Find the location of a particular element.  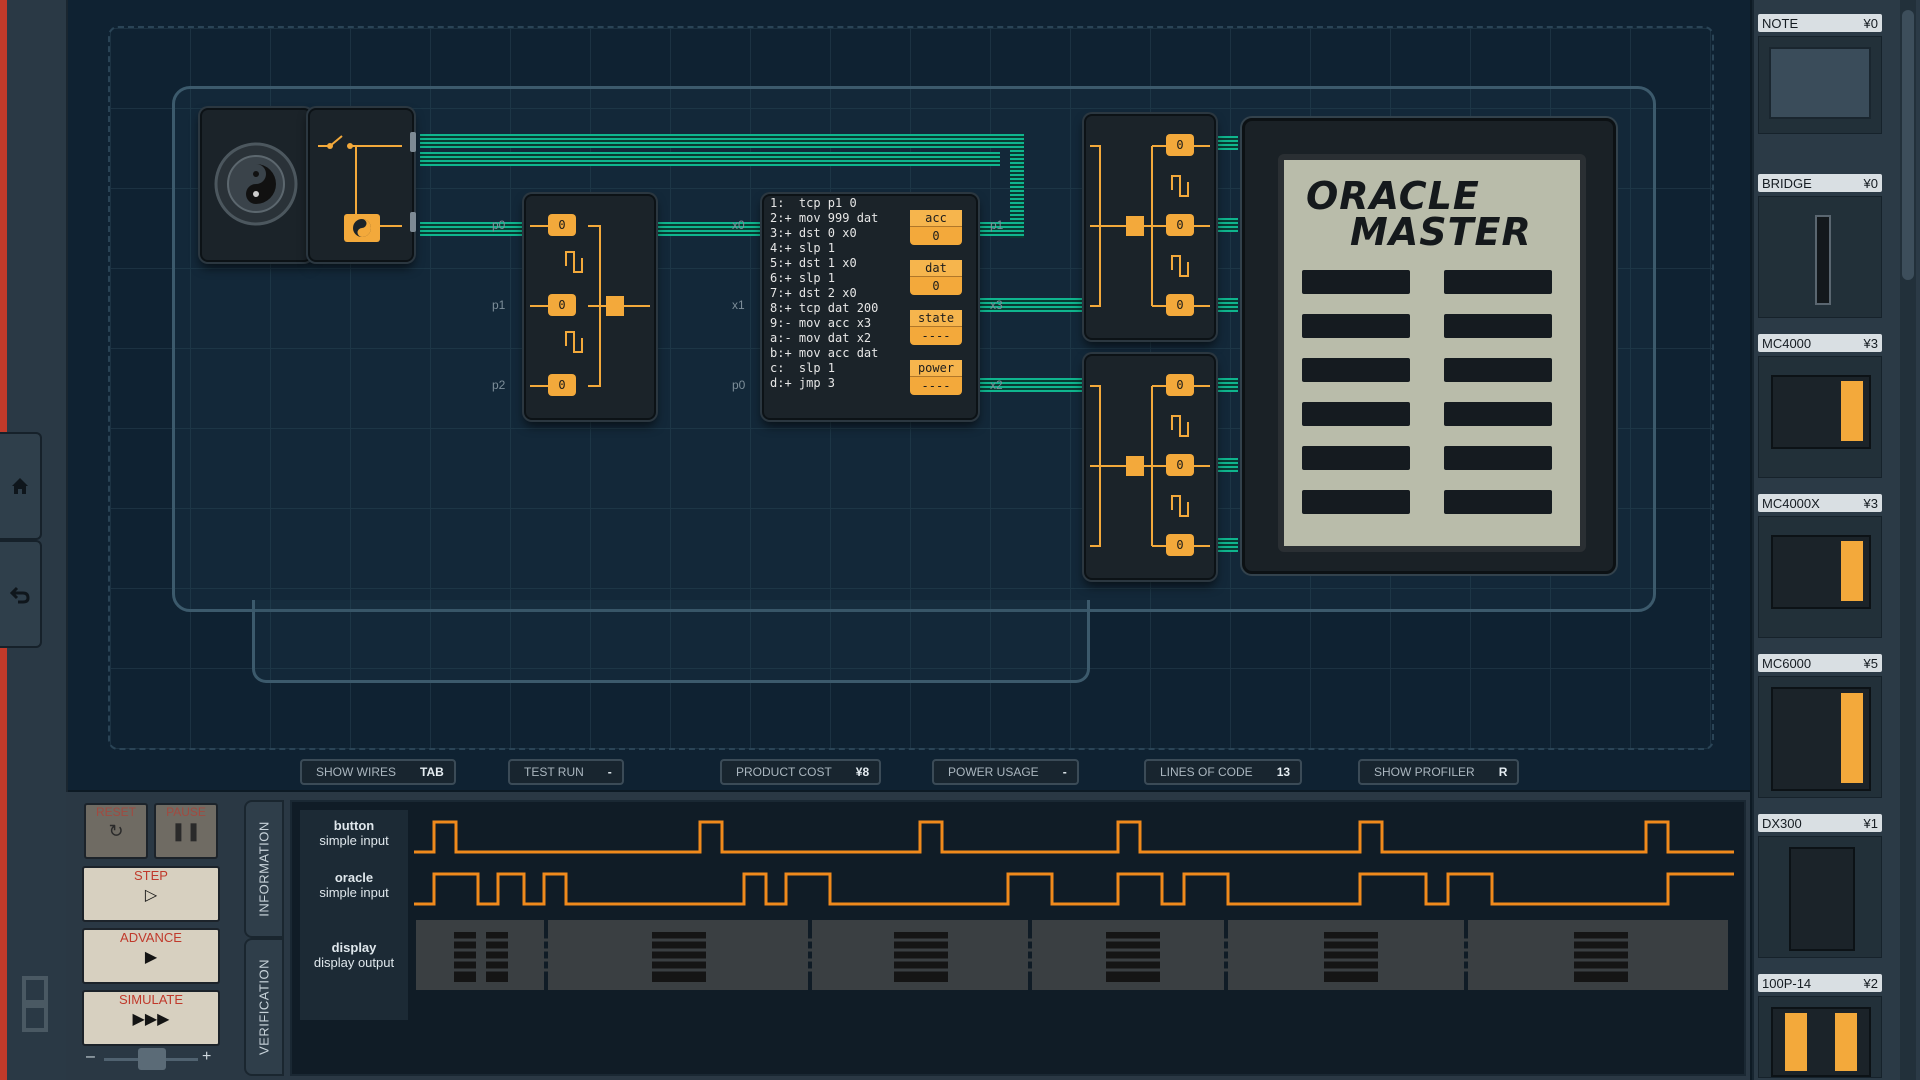

dx300-right-bottom-module: 0 0 0 is located at coordinates (1150, 467).